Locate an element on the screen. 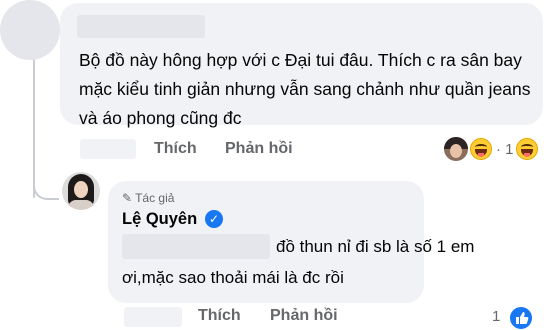 This screenshot has width=544, height=330. commenter-avatar is located at coordinates (30, 30).